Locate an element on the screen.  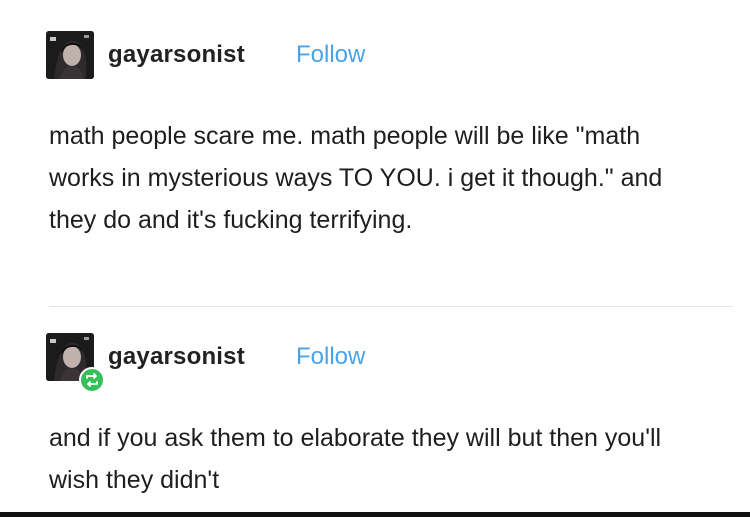
avatar is located at coordinates (70, 55).